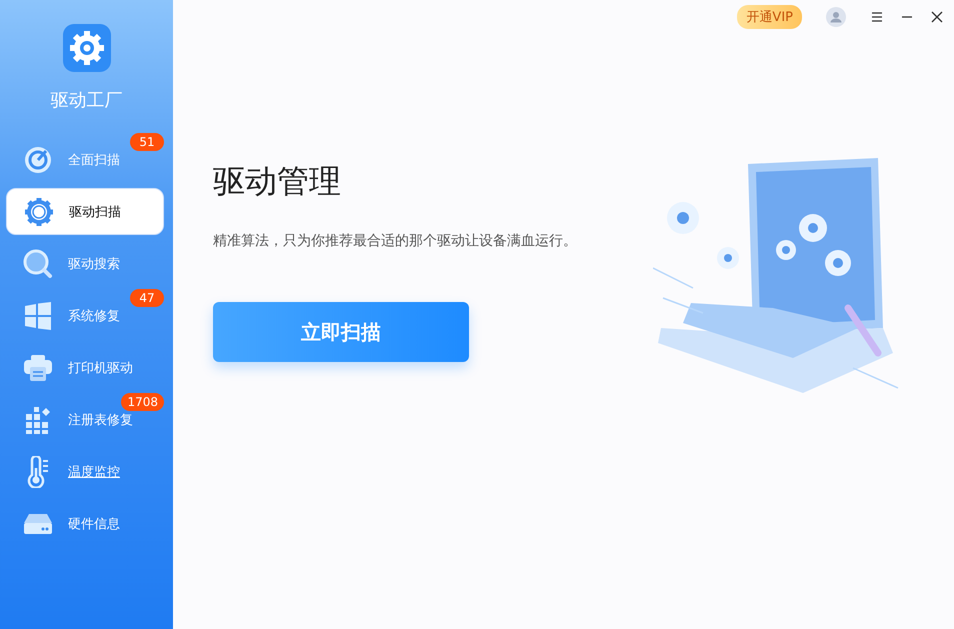 Image resolution: width=954 pixels, height=629 pixels. Describe the element at coordinates (142, 402) in the screenshot. I see `count-badge: 1708` at that location.